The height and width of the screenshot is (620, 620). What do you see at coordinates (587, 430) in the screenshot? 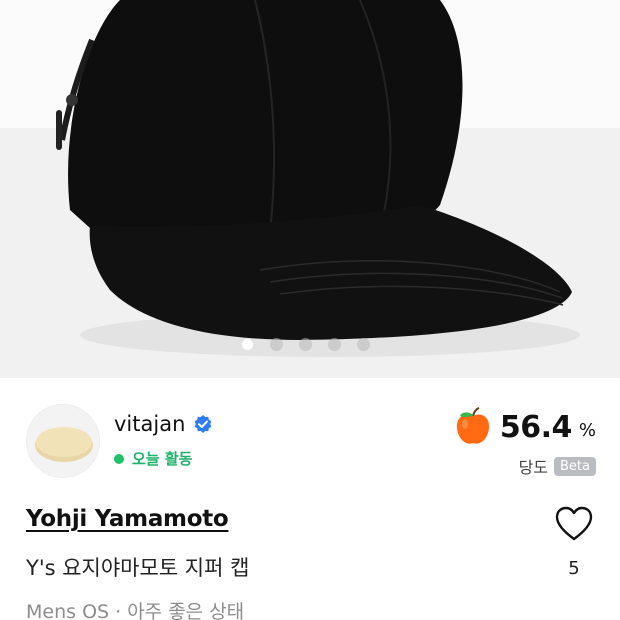
I see `sweetness-unit: %` at bounding box center [587, 430].